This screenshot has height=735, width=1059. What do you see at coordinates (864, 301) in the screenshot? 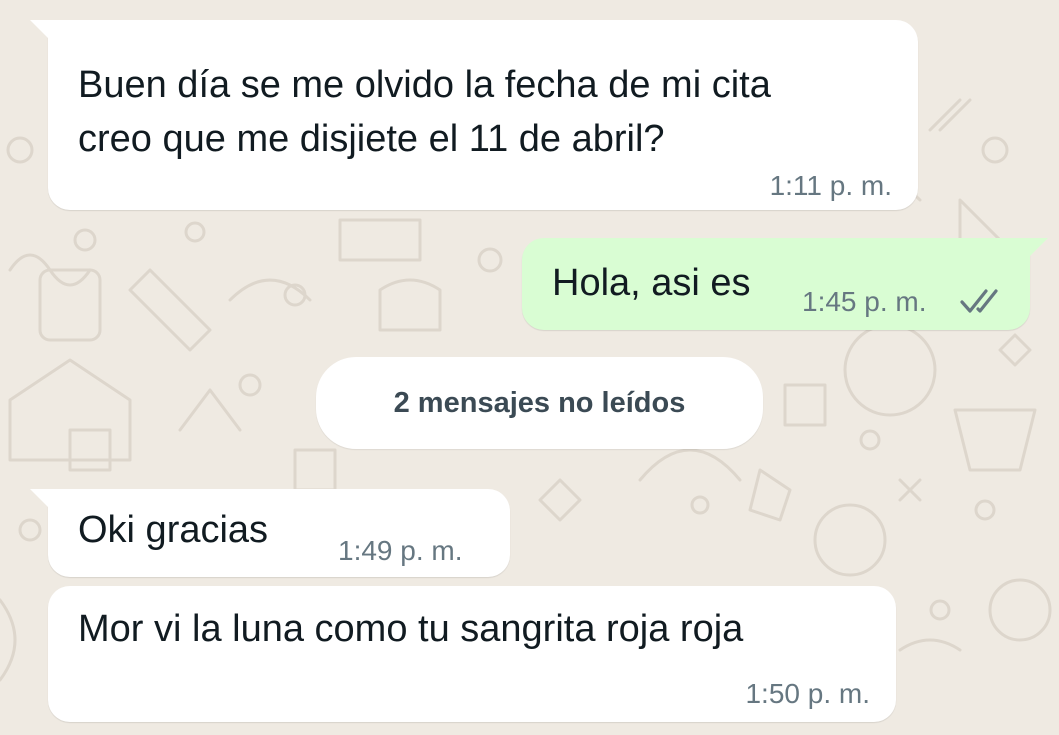
I see `message-time: 1:45 p. m.` at bounding box center [864, 301].